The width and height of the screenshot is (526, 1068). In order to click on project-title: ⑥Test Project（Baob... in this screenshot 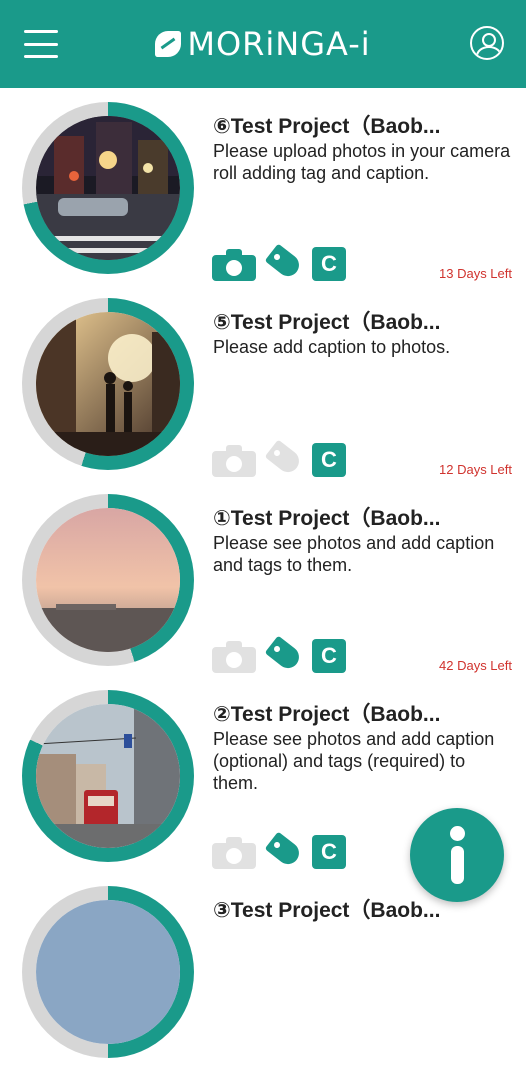, I will do `click(327, 126)`.